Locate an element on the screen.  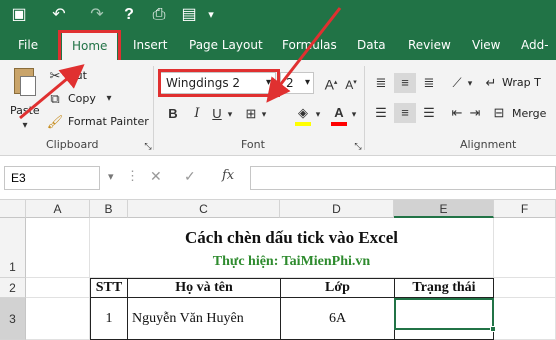
arrow-to-home-tab is located at coordinates (52, 92).